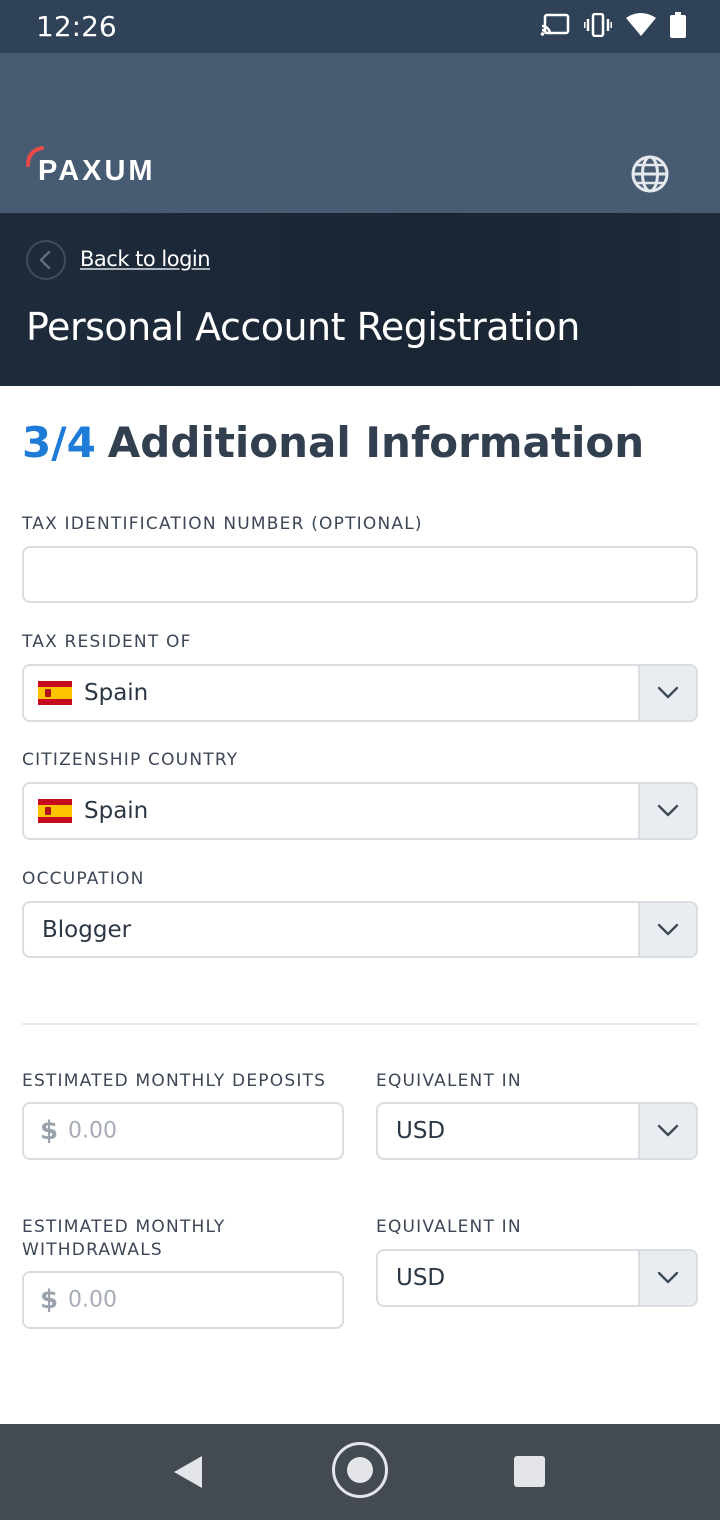 The width and height of the screenshot is (720, 1520). I want to click on deposits-label: ESTIMATED MONTHLY DEPOSITS, so click(174, 1081).